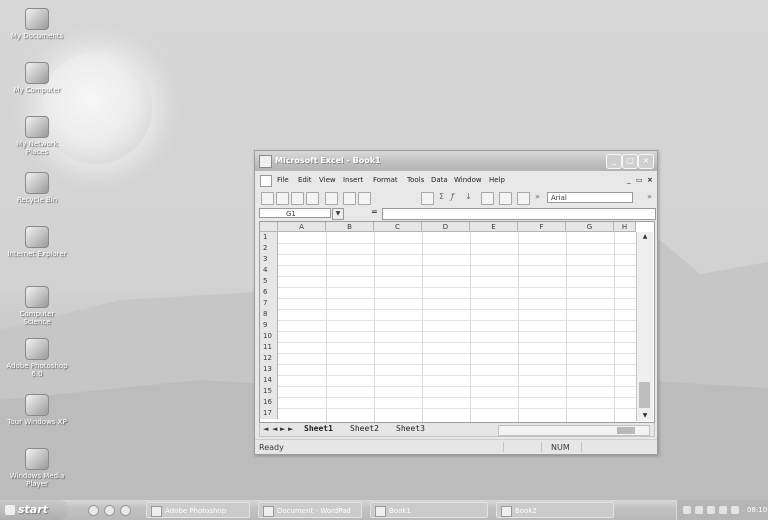 The image size is (768, 520). Describe the element at coordinates (439, 180) in the screenshot. I see `menu-data: Data` at that location.